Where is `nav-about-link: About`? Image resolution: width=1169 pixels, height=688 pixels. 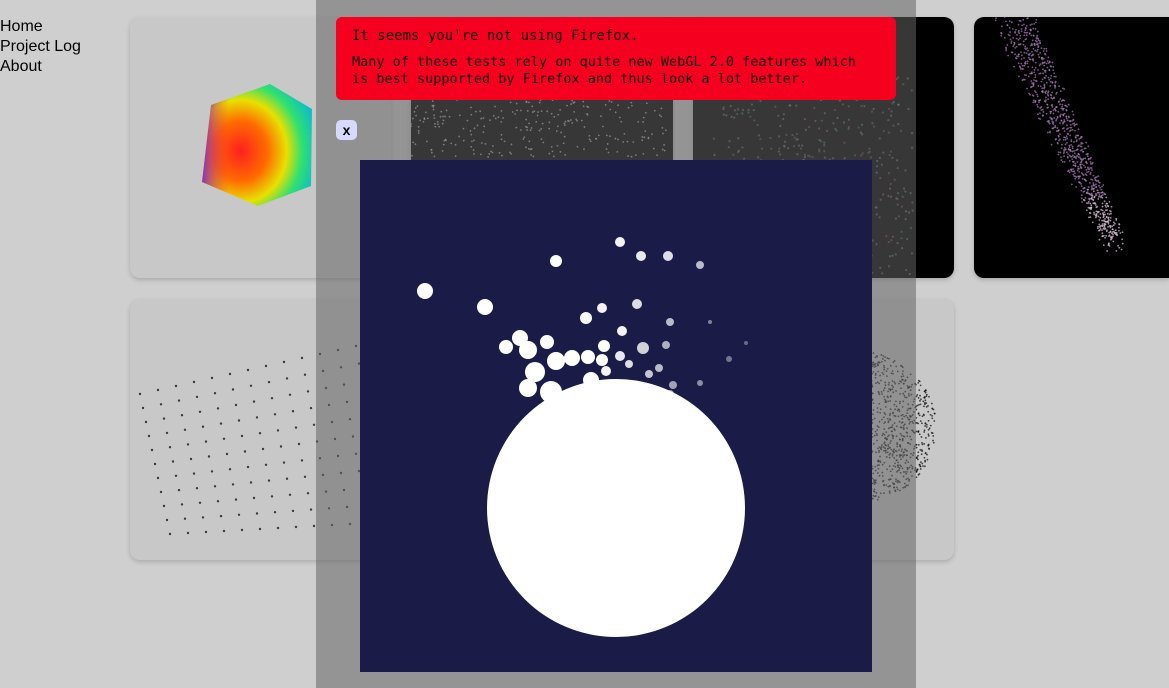
nav-about-link: About is located at coordinates (40, 67).